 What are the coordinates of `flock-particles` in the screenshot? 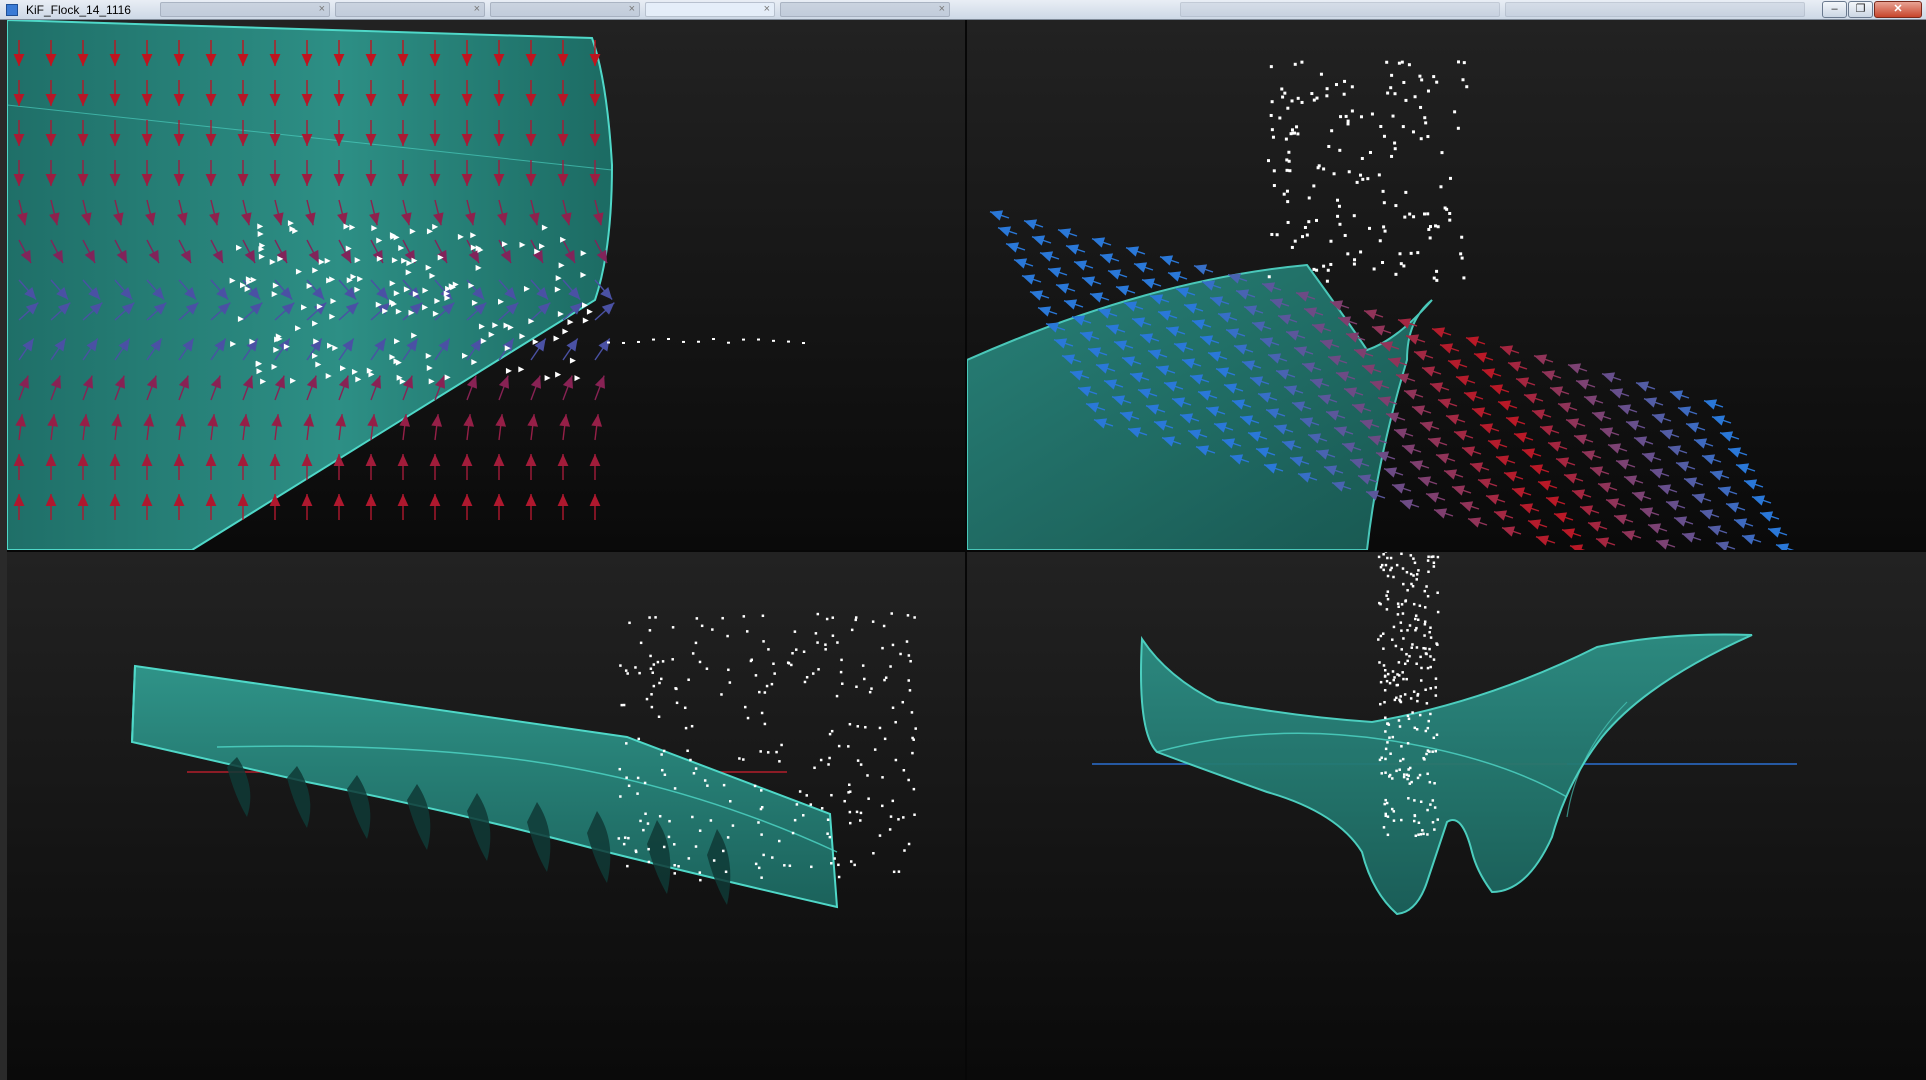 It's located at (1368, 171).